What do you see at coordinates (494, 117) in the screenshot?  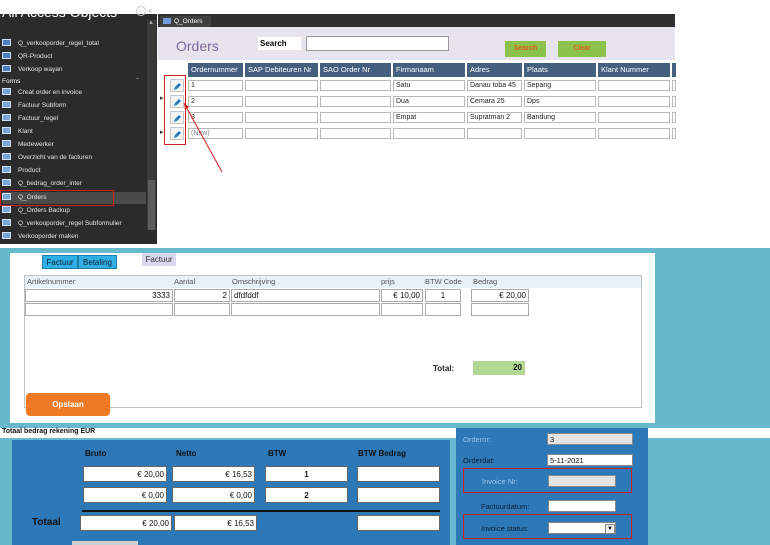 I see `cell-adres: Supratman 2` at bounding box center [494, 117].